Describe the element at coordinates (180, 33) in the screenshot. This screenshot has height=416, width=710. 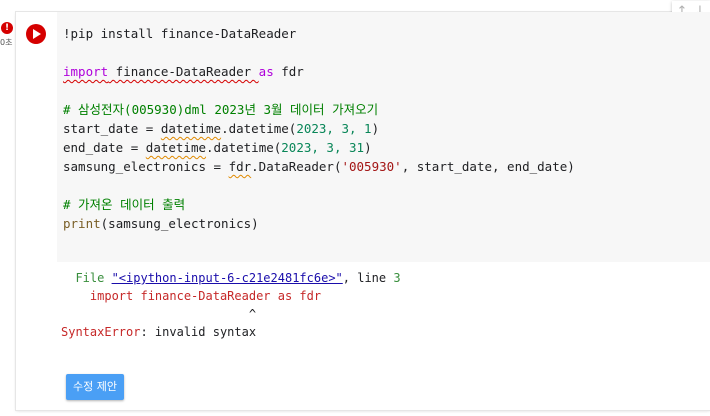
I see `code-line-1: !pip install finance-DataReader` at that location.